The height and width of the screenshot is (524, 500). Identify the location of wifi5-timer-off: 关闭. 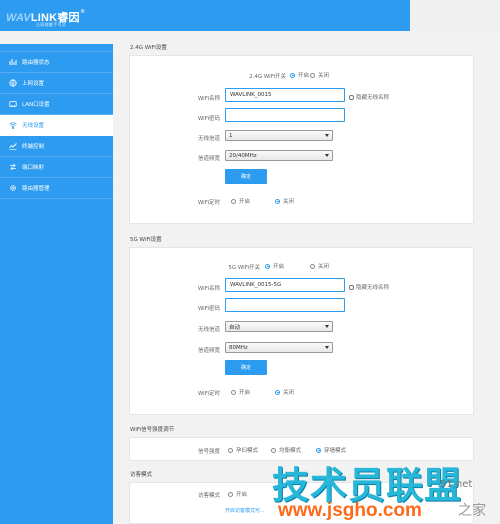
(284, 392).